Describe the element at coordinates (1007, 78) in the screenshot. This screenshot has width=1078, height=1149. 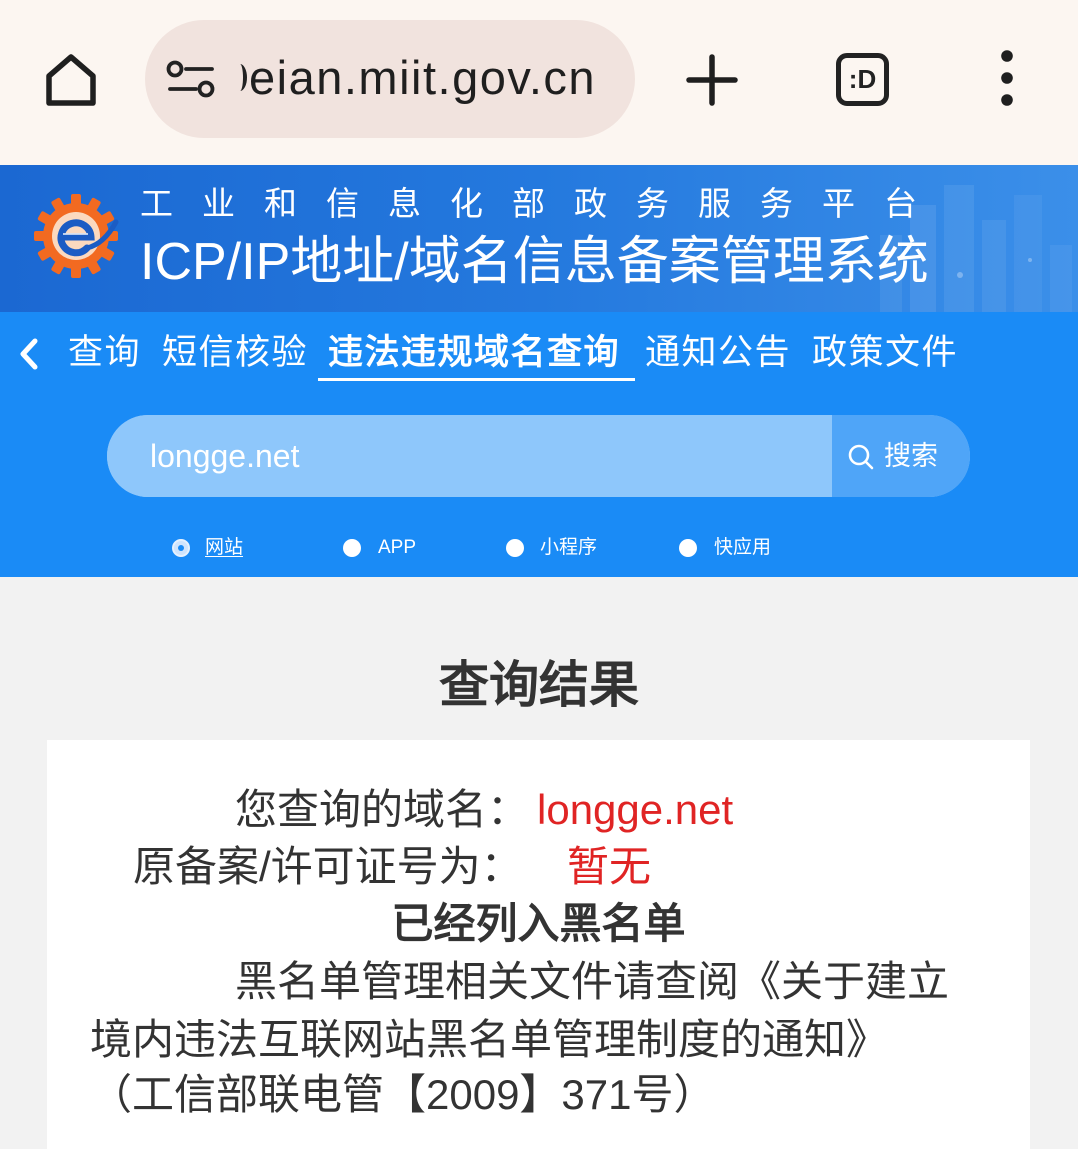
I see `more-vert-icon` at that location.